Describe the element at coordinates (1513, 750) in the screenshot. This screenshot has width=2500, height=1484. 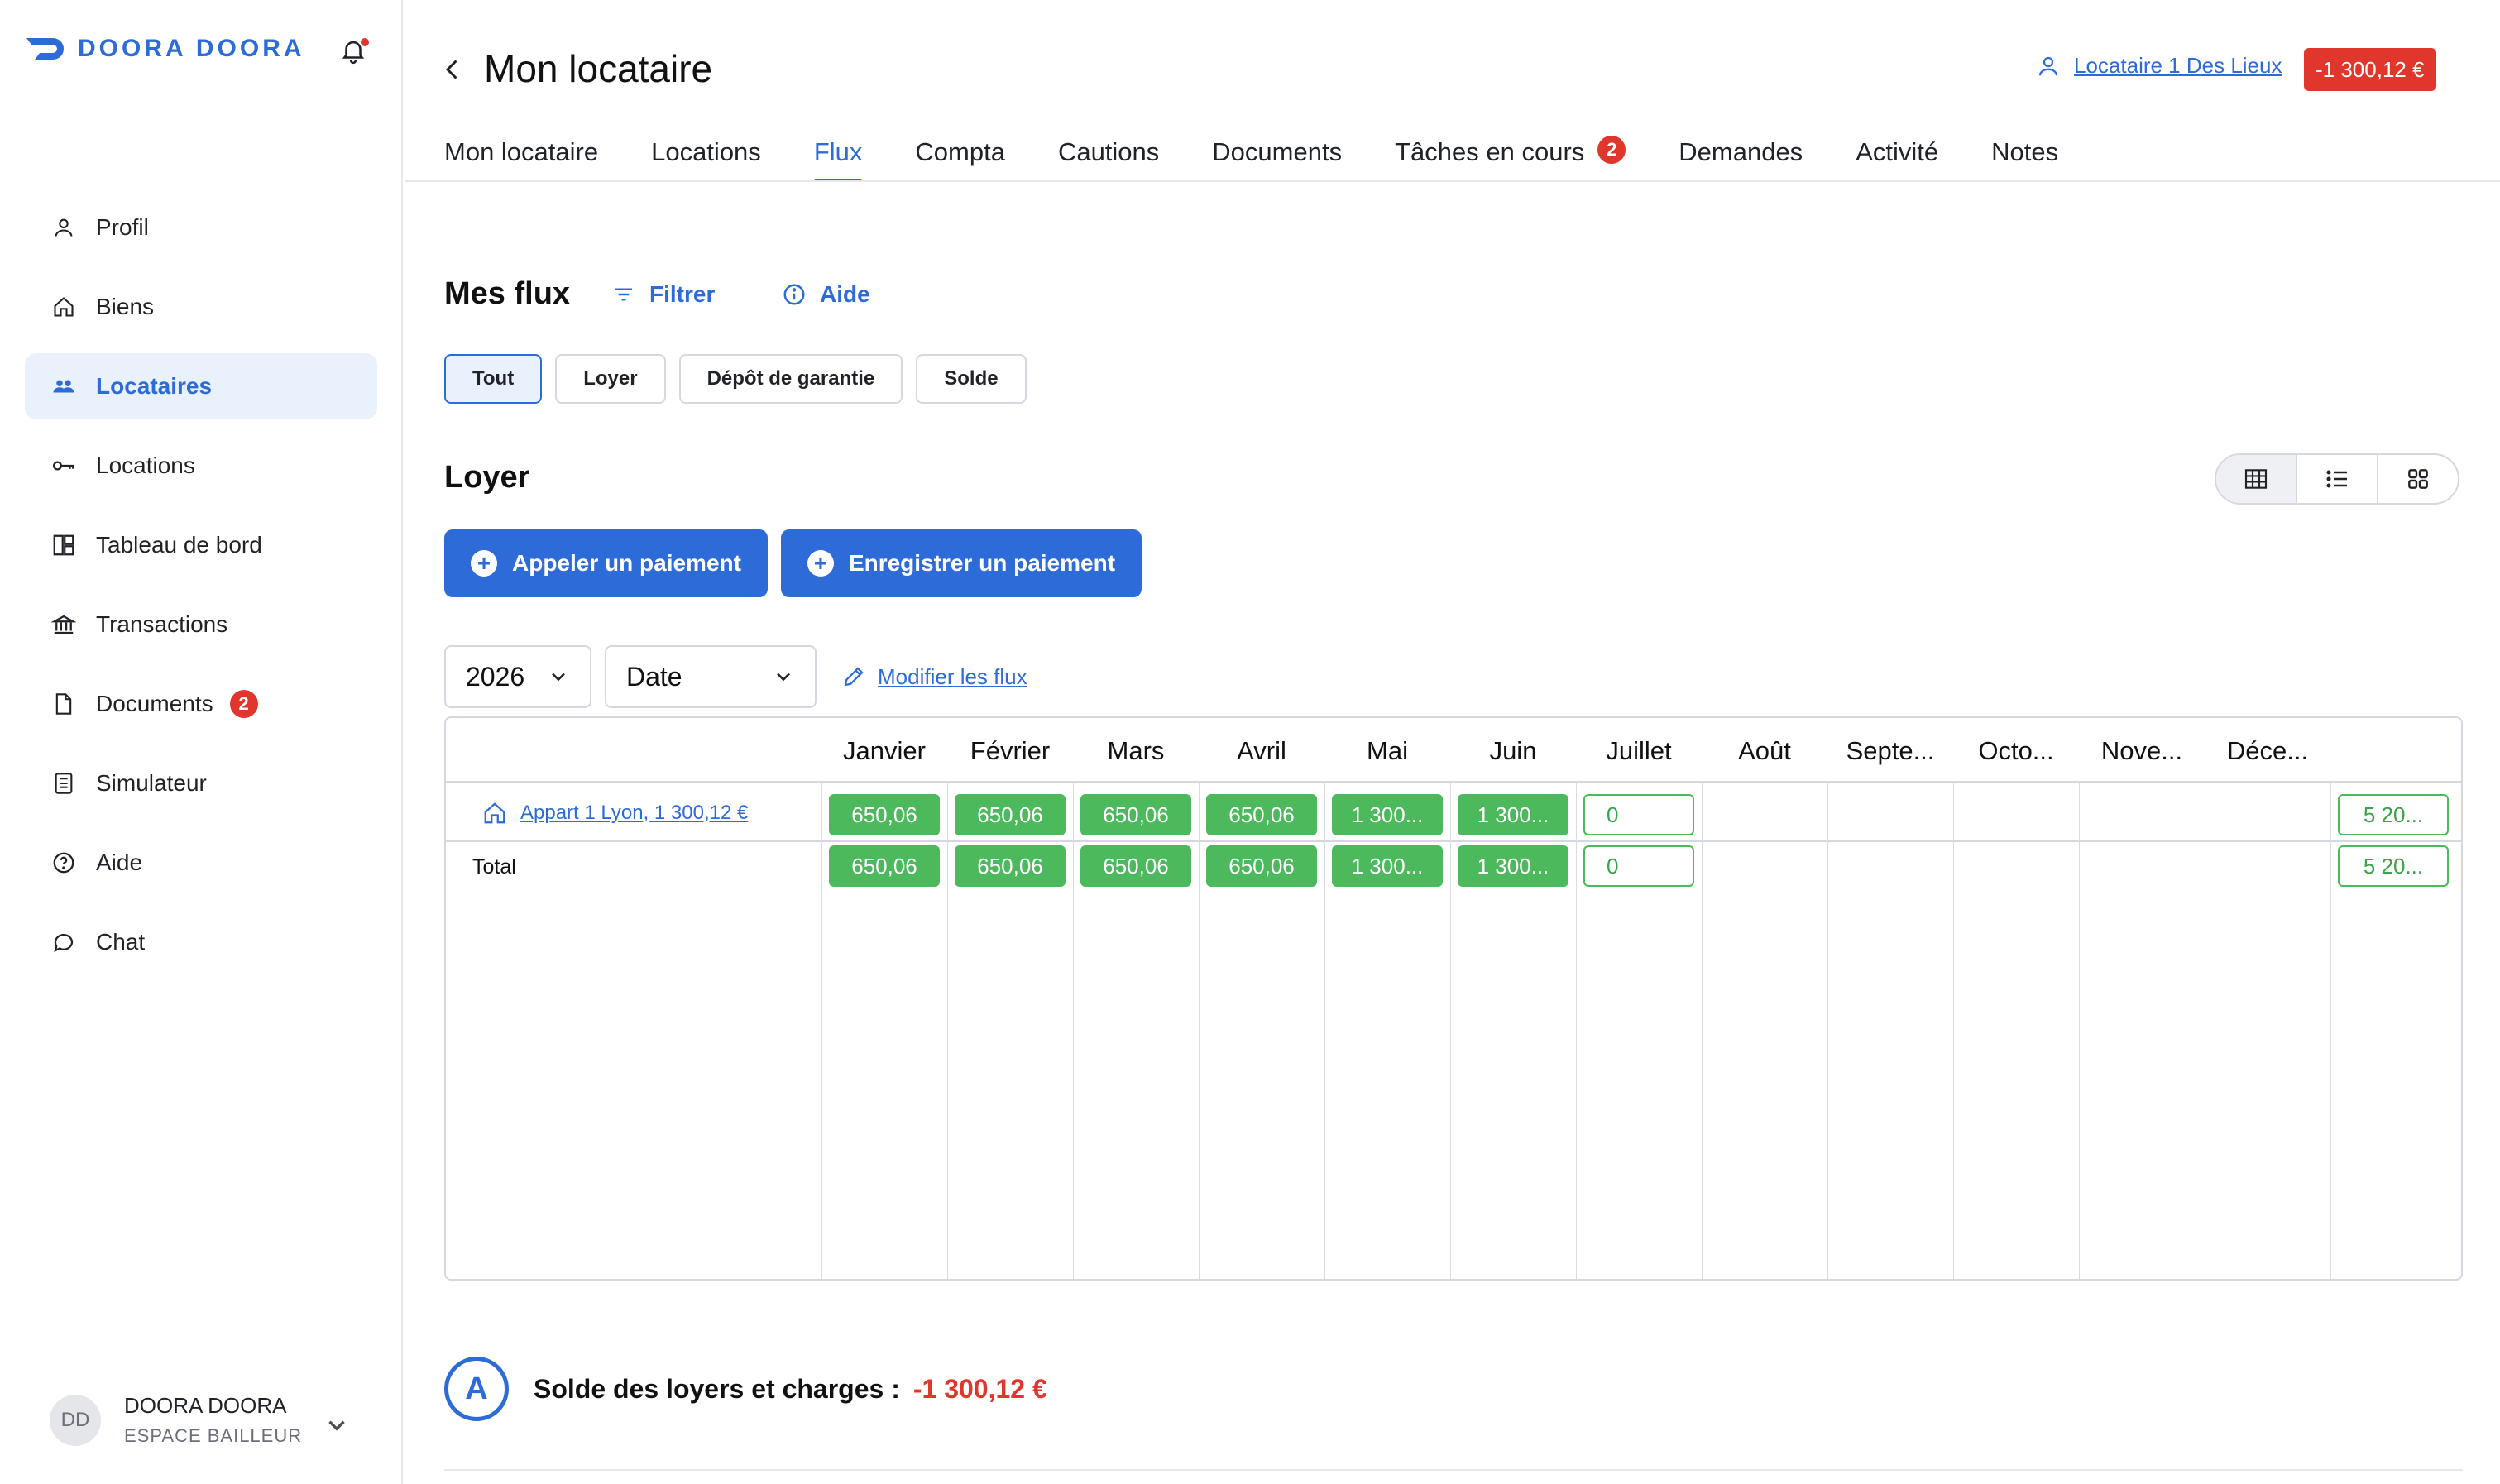
I see `month-header: Juin` at that location.